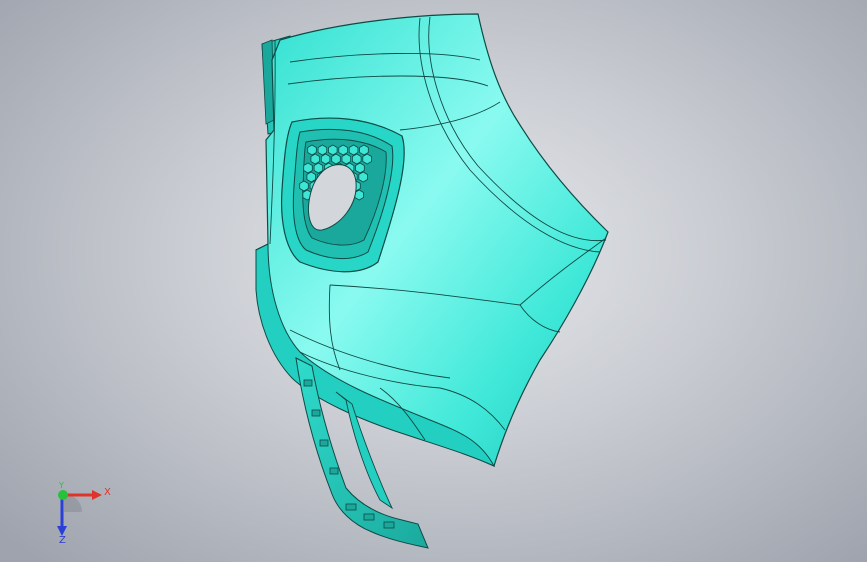  Describe the element at coordinates (80, 515) in the screenshot. I see `orientation-triad: X Y Z` at that location.